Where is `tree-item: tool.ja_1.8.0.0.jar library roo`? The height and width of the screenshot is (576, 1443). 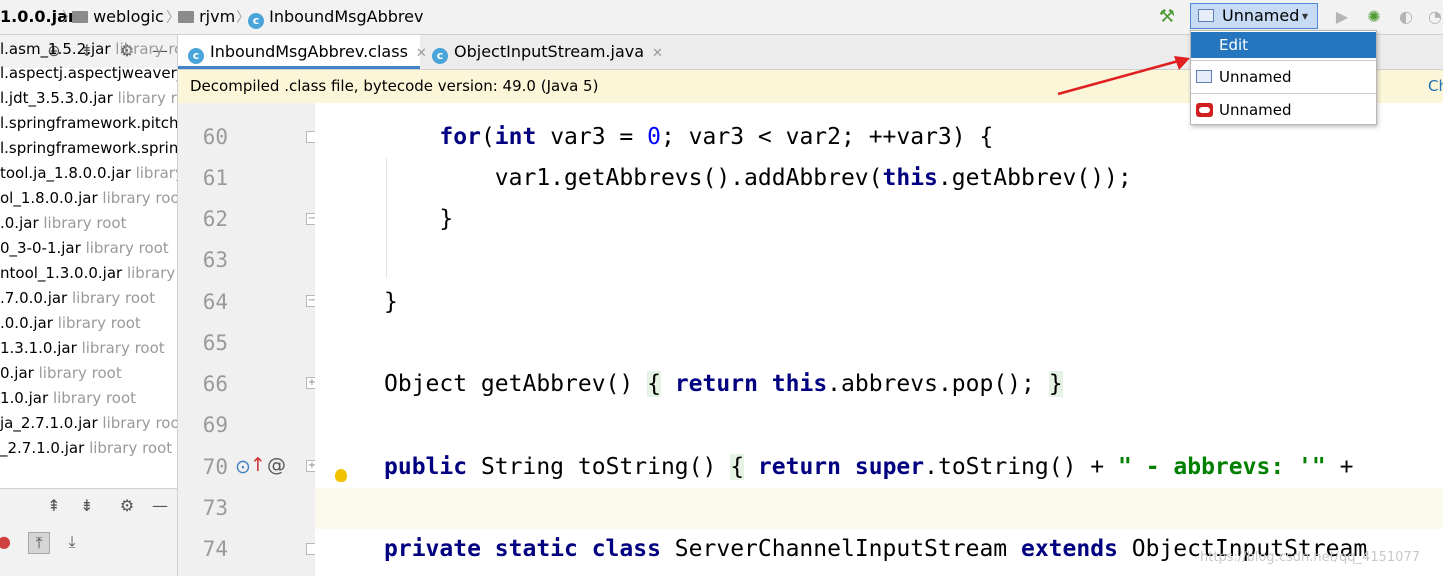
tree-item: tool.ja_1.8.0.0.jar library roo is located at coordinates (88, 173).